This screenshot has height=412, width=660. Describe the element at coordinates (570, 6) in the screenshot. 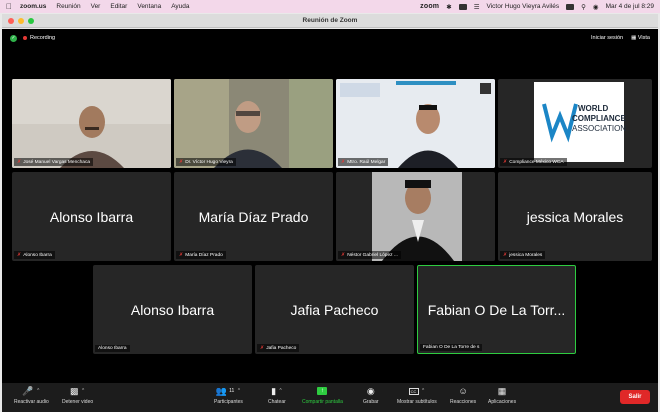

I see `control-center-icon` at that location.